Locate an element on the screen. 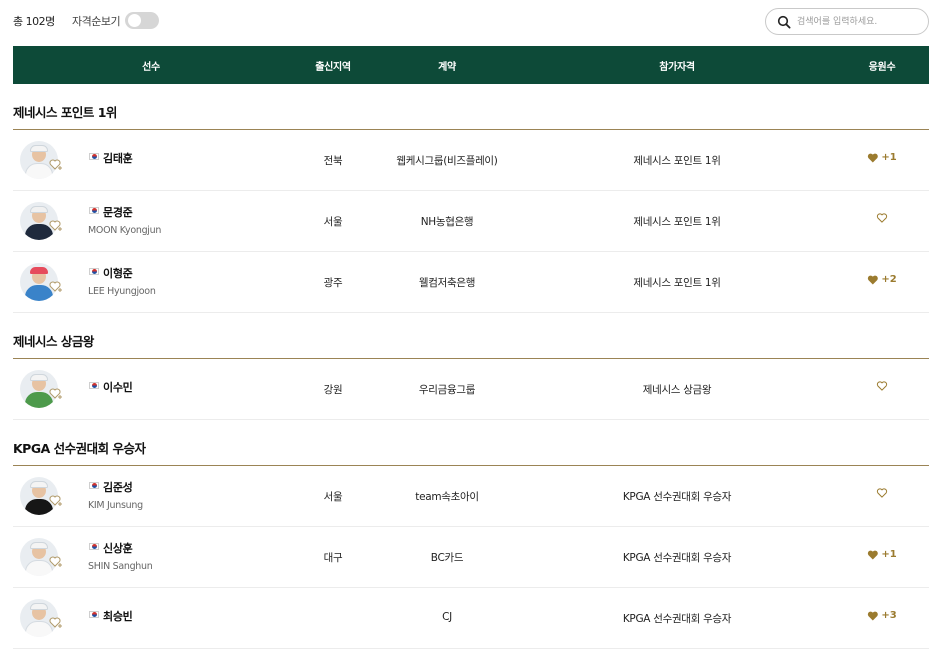 Image resolution: width=936 pixels, height=658 pixels. player-english-name: MOON Kyongjun is located at coordinates (125, 230).